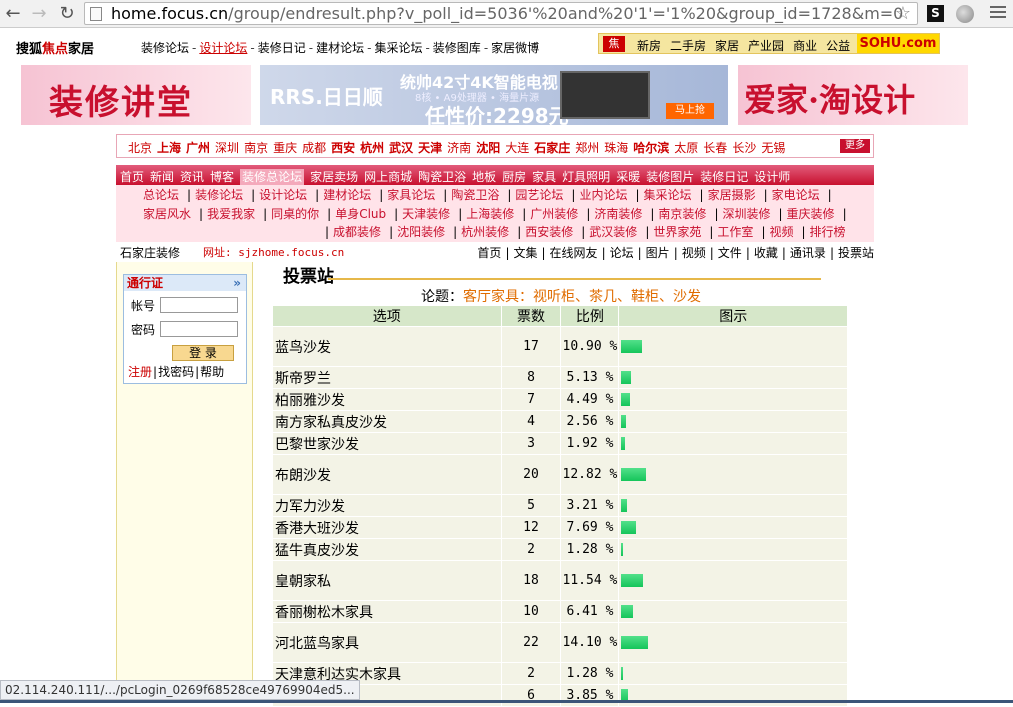  I want to click on site-link: 投票站, so click(856, 253).